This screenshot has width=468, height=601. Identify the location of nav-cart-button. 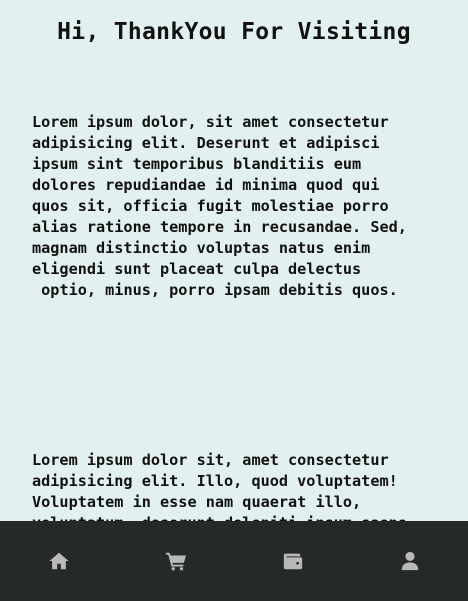
(176, 561).